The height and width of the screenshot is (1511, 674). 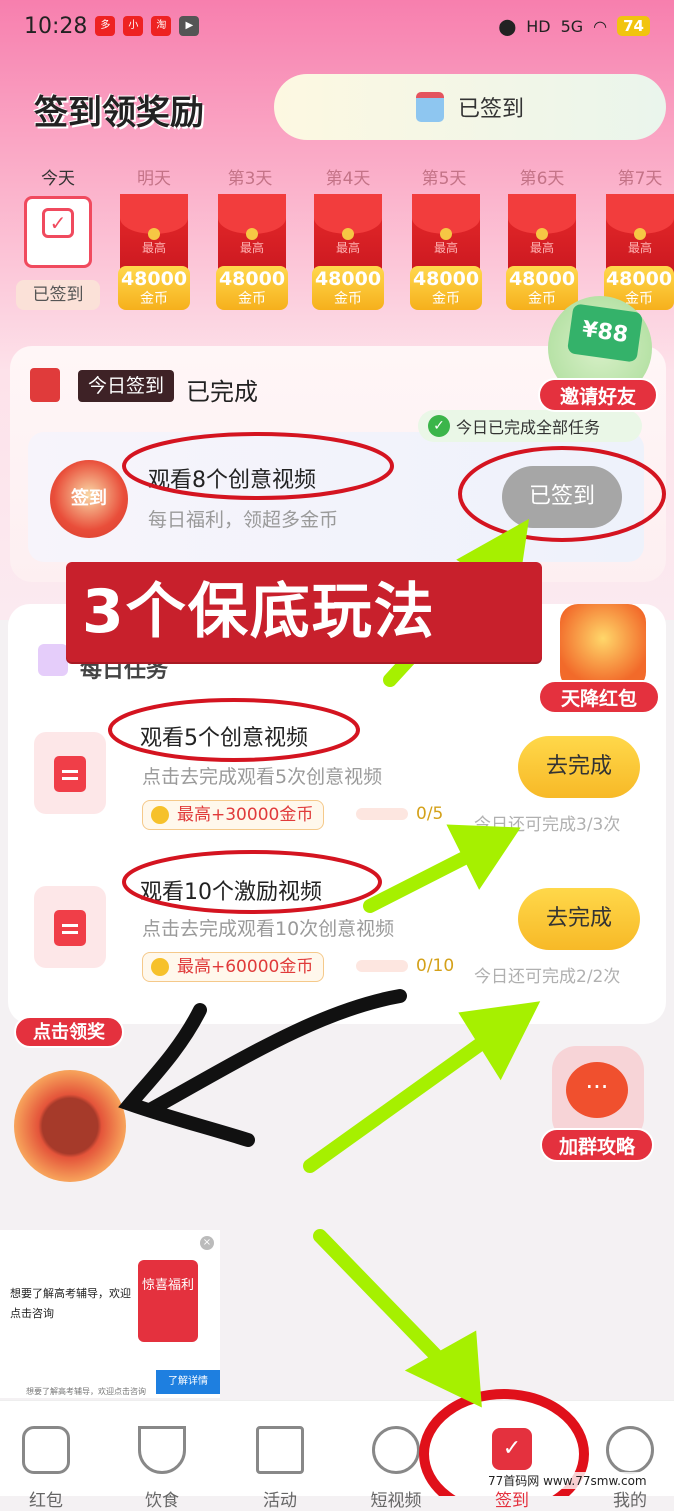 What do you see at coordinates (567, 1480) in the screenshot?
I see `watermark: 77首码网 www.77smw.com` at bounding box center [567, 1480].